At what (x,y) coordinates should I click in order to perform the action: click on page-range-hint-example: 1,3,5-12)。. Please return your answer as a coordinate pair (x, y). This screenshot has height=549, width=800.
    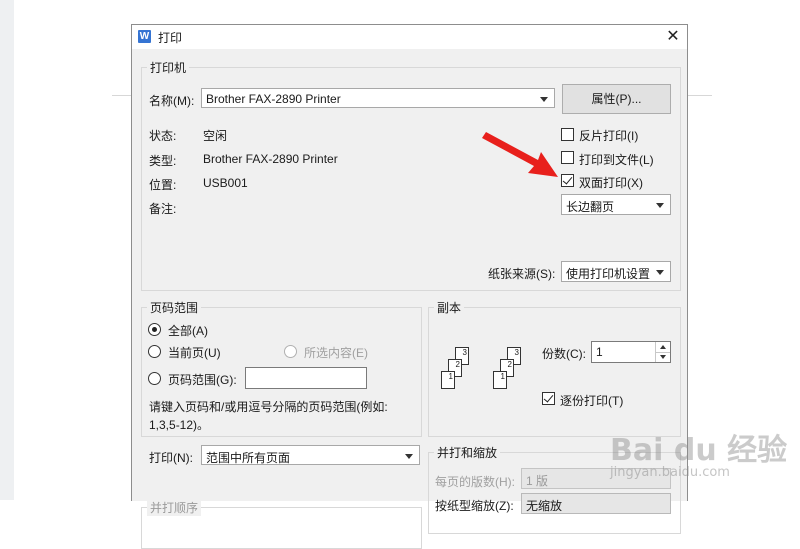
    Looking at the image, I should click on (179, 425).